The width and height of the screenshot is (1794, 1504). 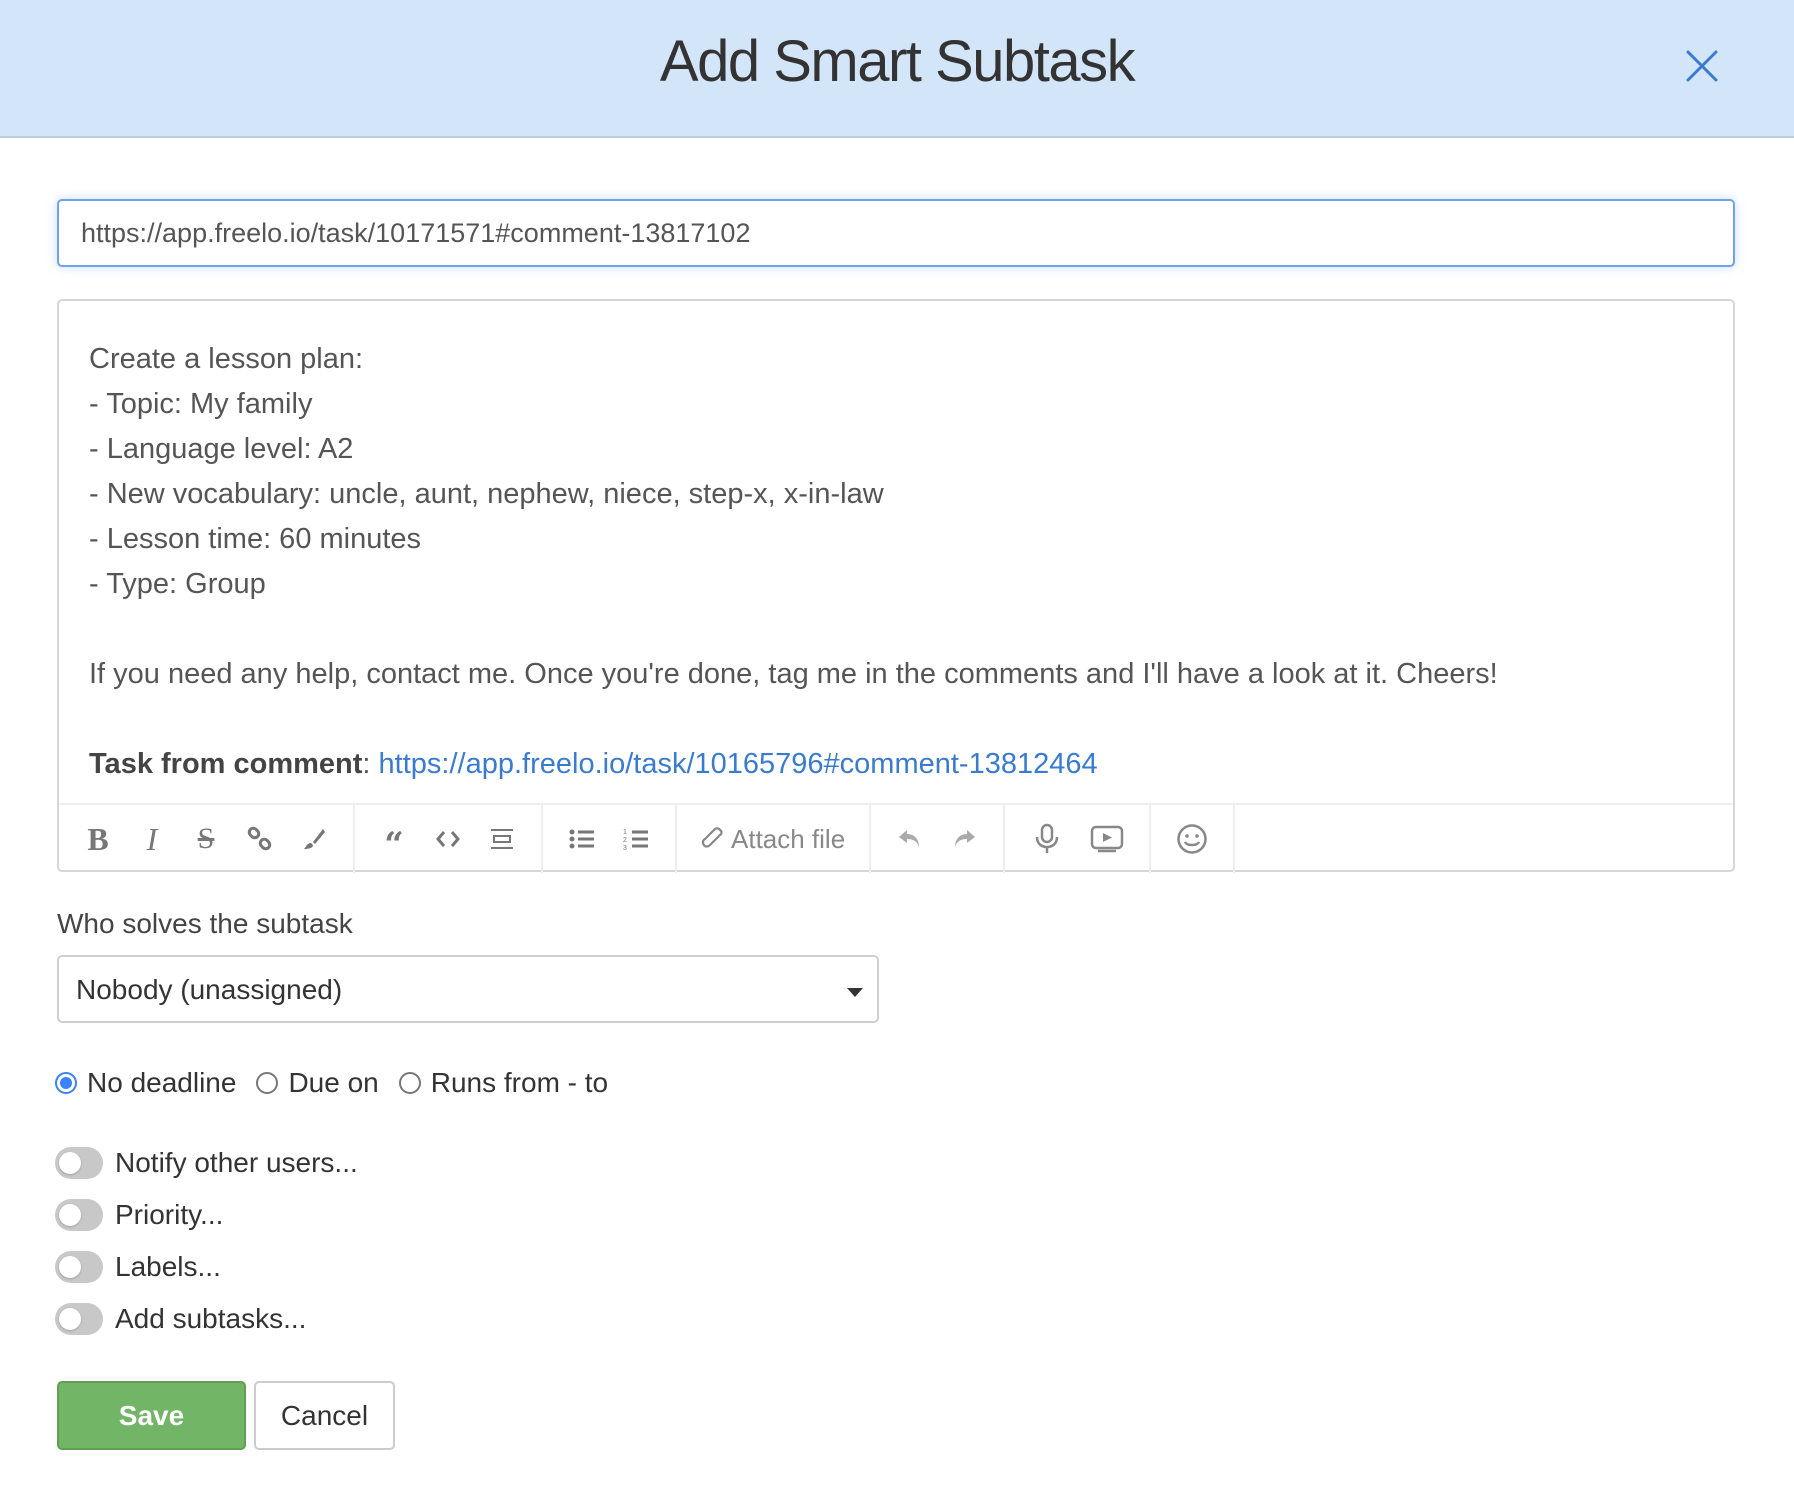 I want to click on bullet-list-icon, so click(x=581, y=839).